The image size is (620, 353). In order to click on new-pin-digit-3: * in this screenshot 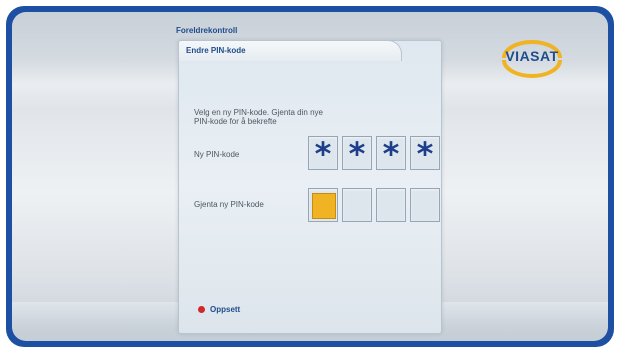, I will do `click(391, 154)`.